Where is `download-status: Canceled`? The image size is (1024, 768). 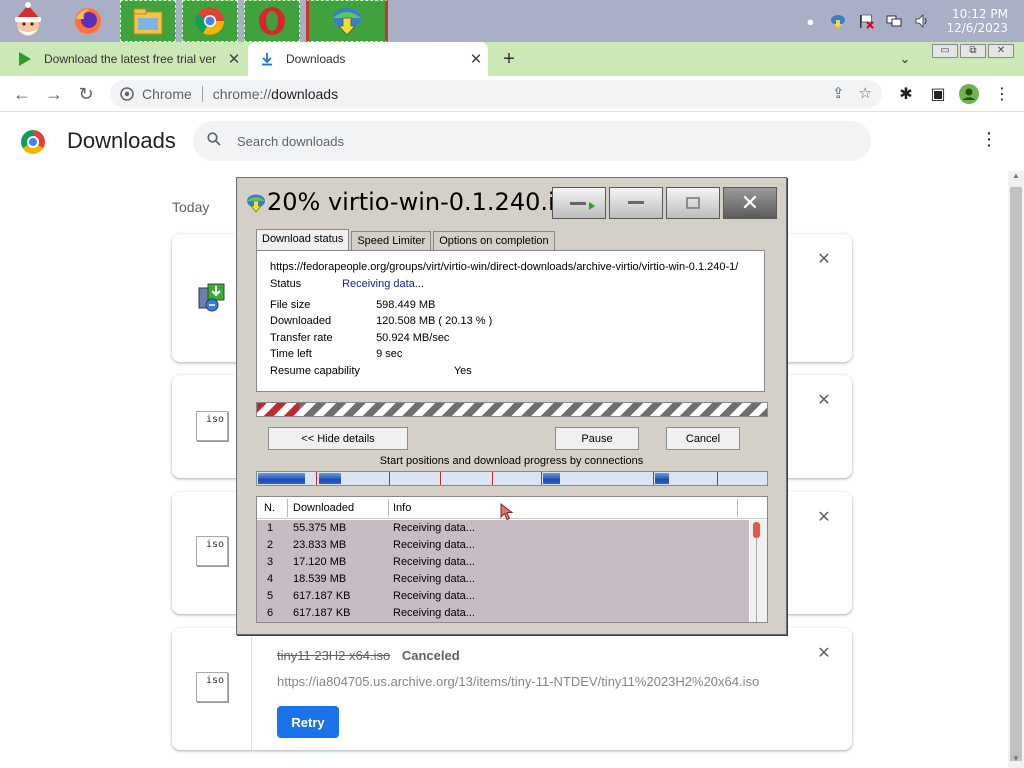
download-status: Canceled is located at coordinates (430, 655).